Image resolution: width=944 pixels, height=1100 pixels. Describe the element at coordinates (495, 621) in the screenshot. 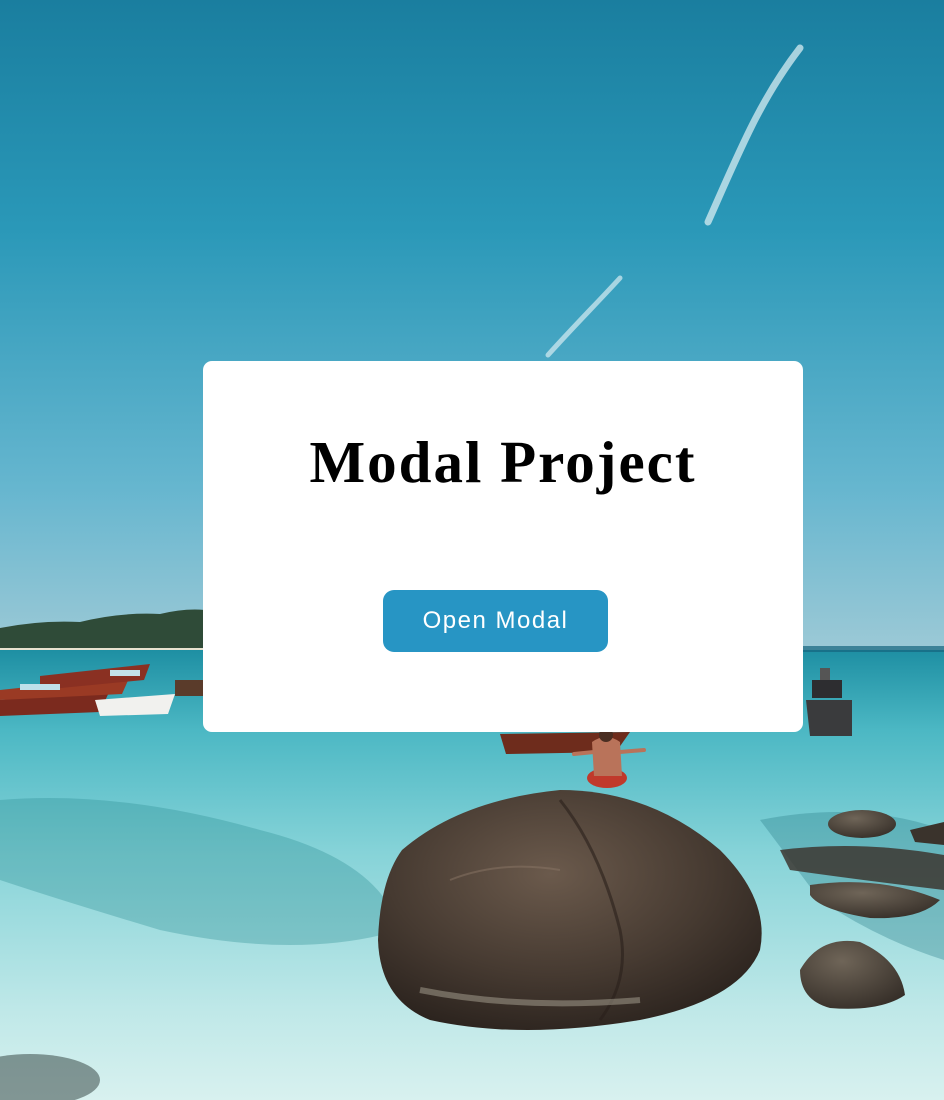

I see `open-modal-button: Open Modal` at that location.